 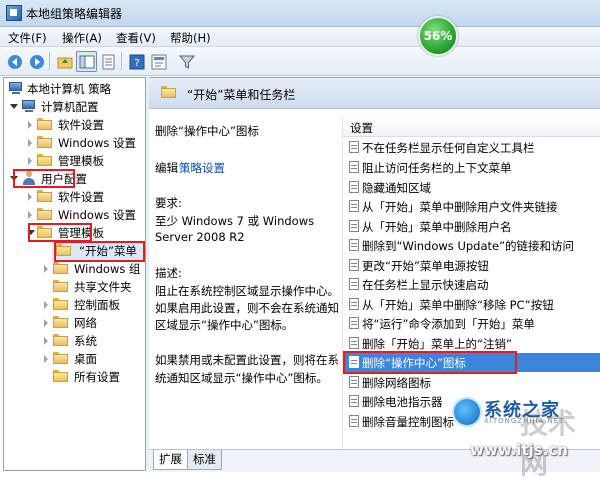 I want to click on edit-prefix: 编辑, so click(x=166, y=168).